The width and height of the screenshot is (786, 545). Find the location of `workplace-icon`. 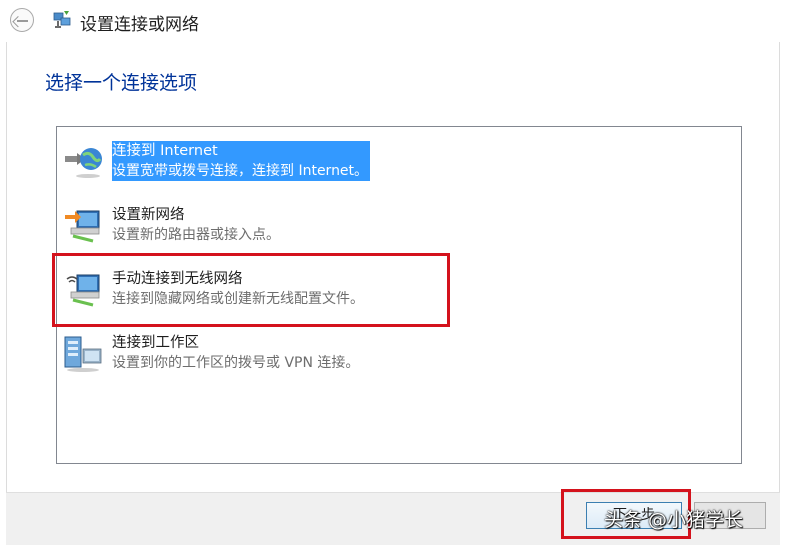

workplace-icon is located at coordinates (83, 354).